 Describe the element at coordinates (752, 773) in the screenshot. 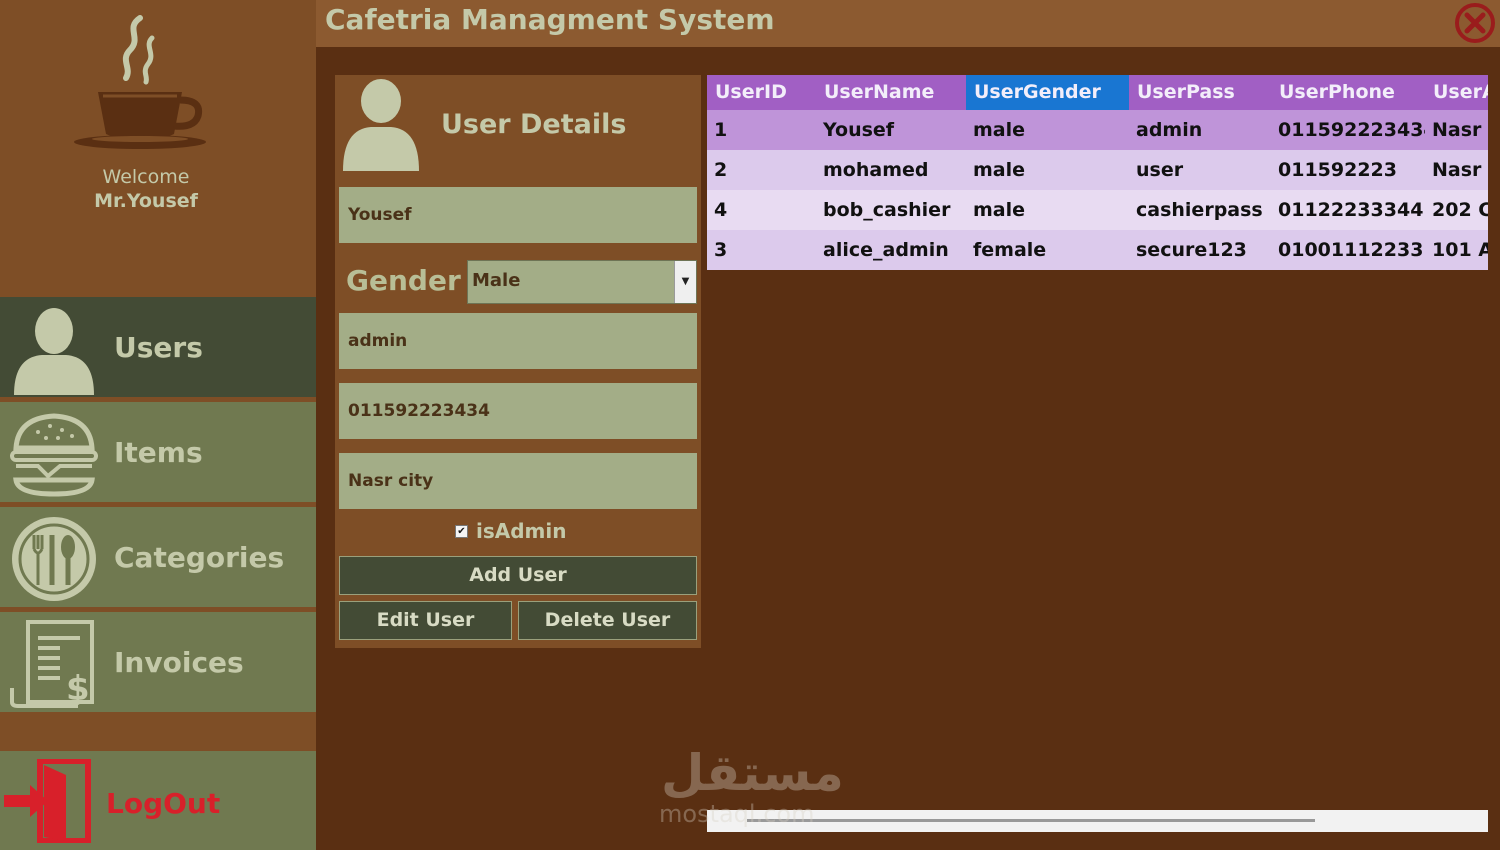

I see `watermark-arabic-logo: مستقل` at that location.